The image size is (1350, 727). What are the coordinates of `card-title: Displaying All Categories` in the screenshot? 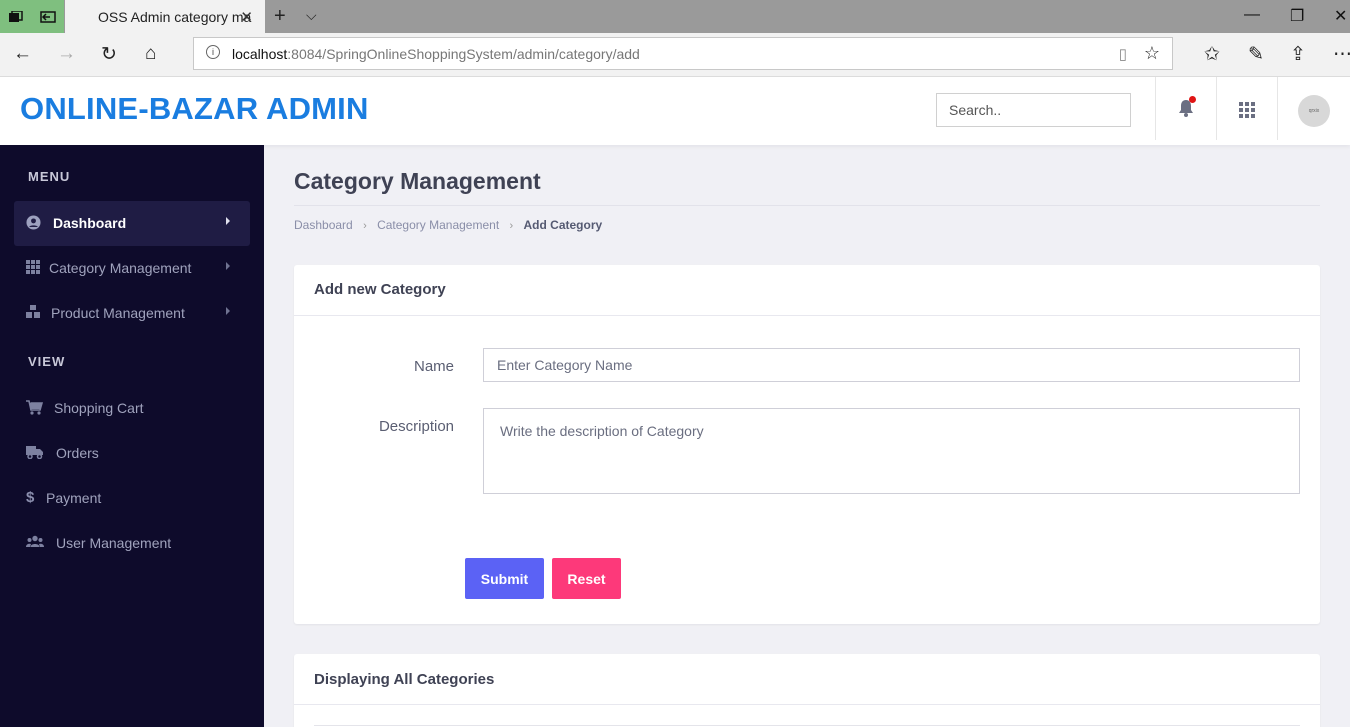 It's located at (404, 679).